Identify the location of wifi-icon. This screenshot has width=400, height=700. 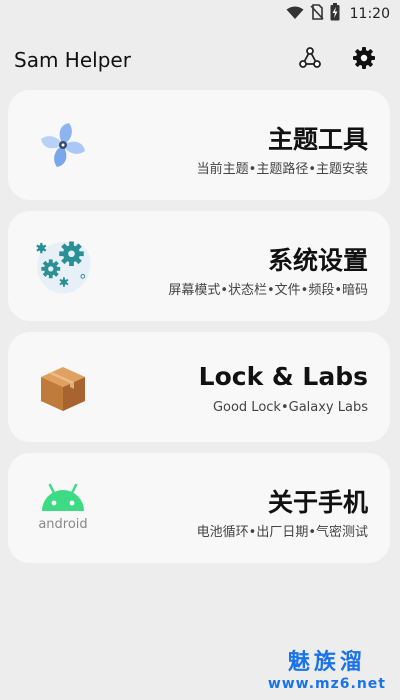
(295, 14).